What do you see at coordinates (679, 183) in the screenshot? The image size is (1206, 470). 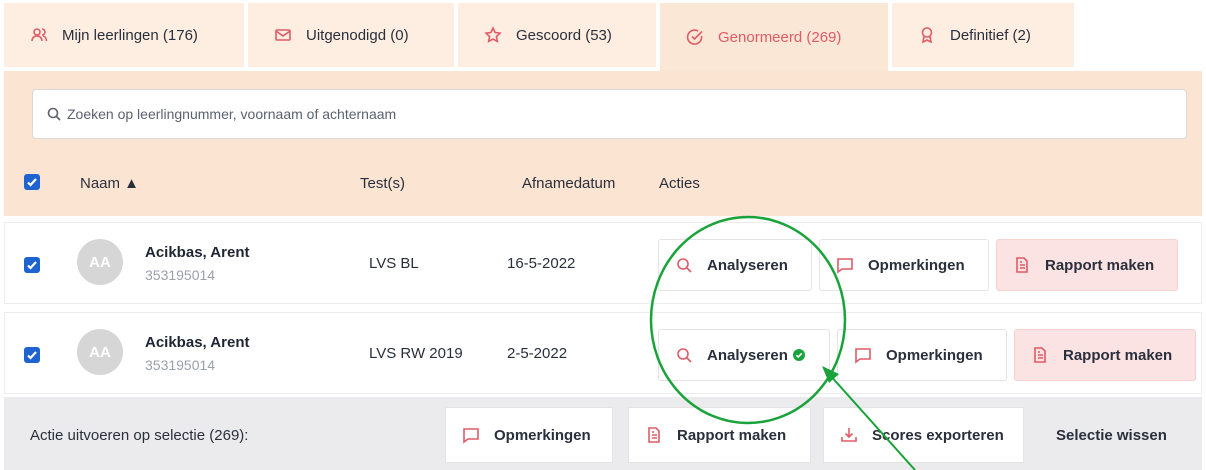 I see `column-header-actions: Acties` at bounding box center [679, 183].